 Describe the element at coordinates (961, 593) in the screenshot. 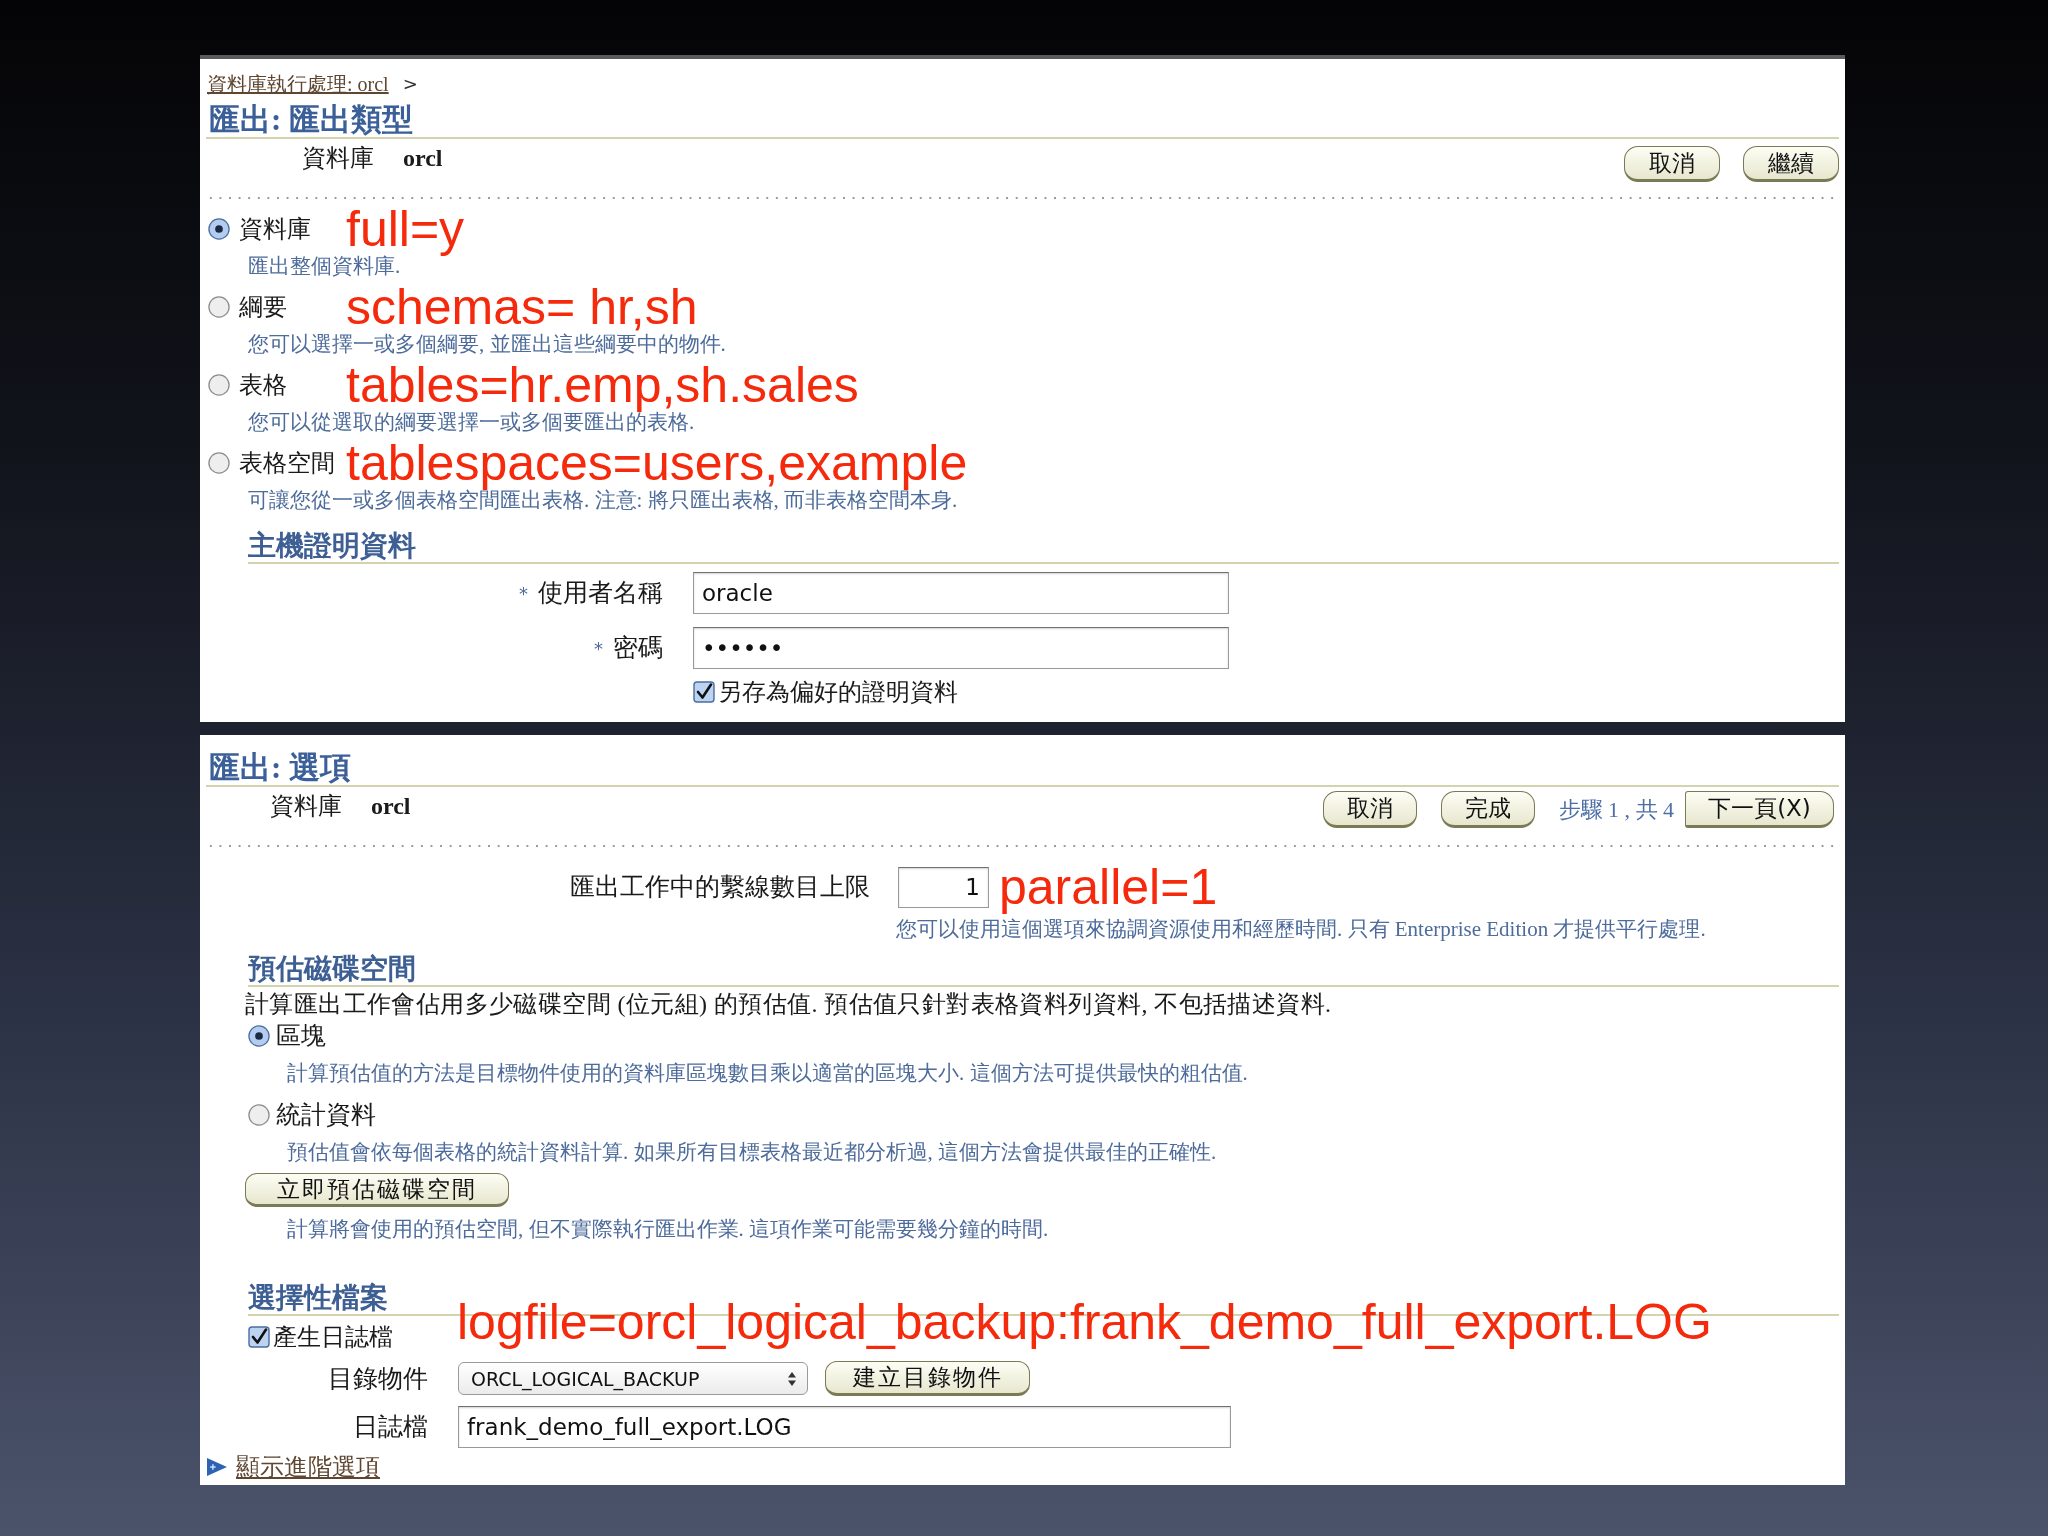

I see `text-field: oracle` at that location.